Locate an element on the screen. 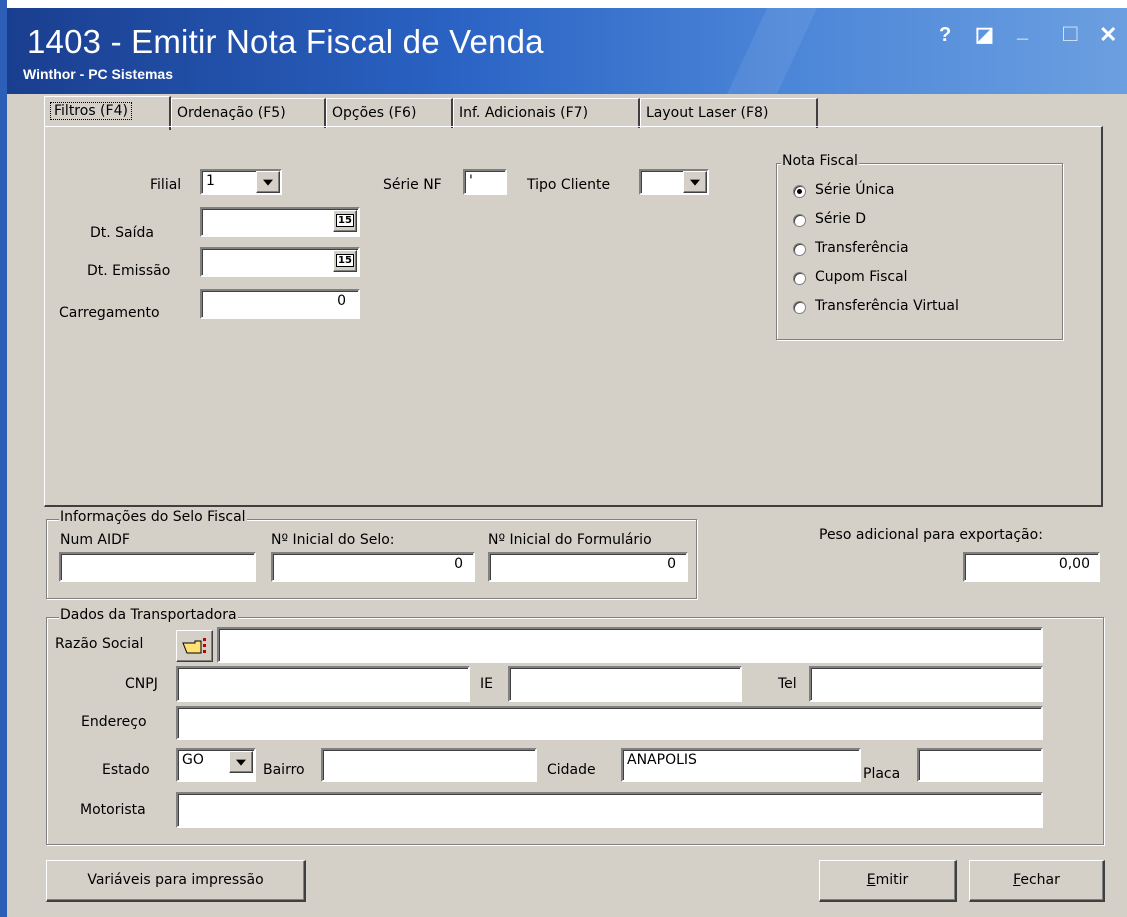 Image resolution: width=1127 pixels, height=917 pixels. tab-opcoes: Opções (F6) is located at coordinates (389, 113).